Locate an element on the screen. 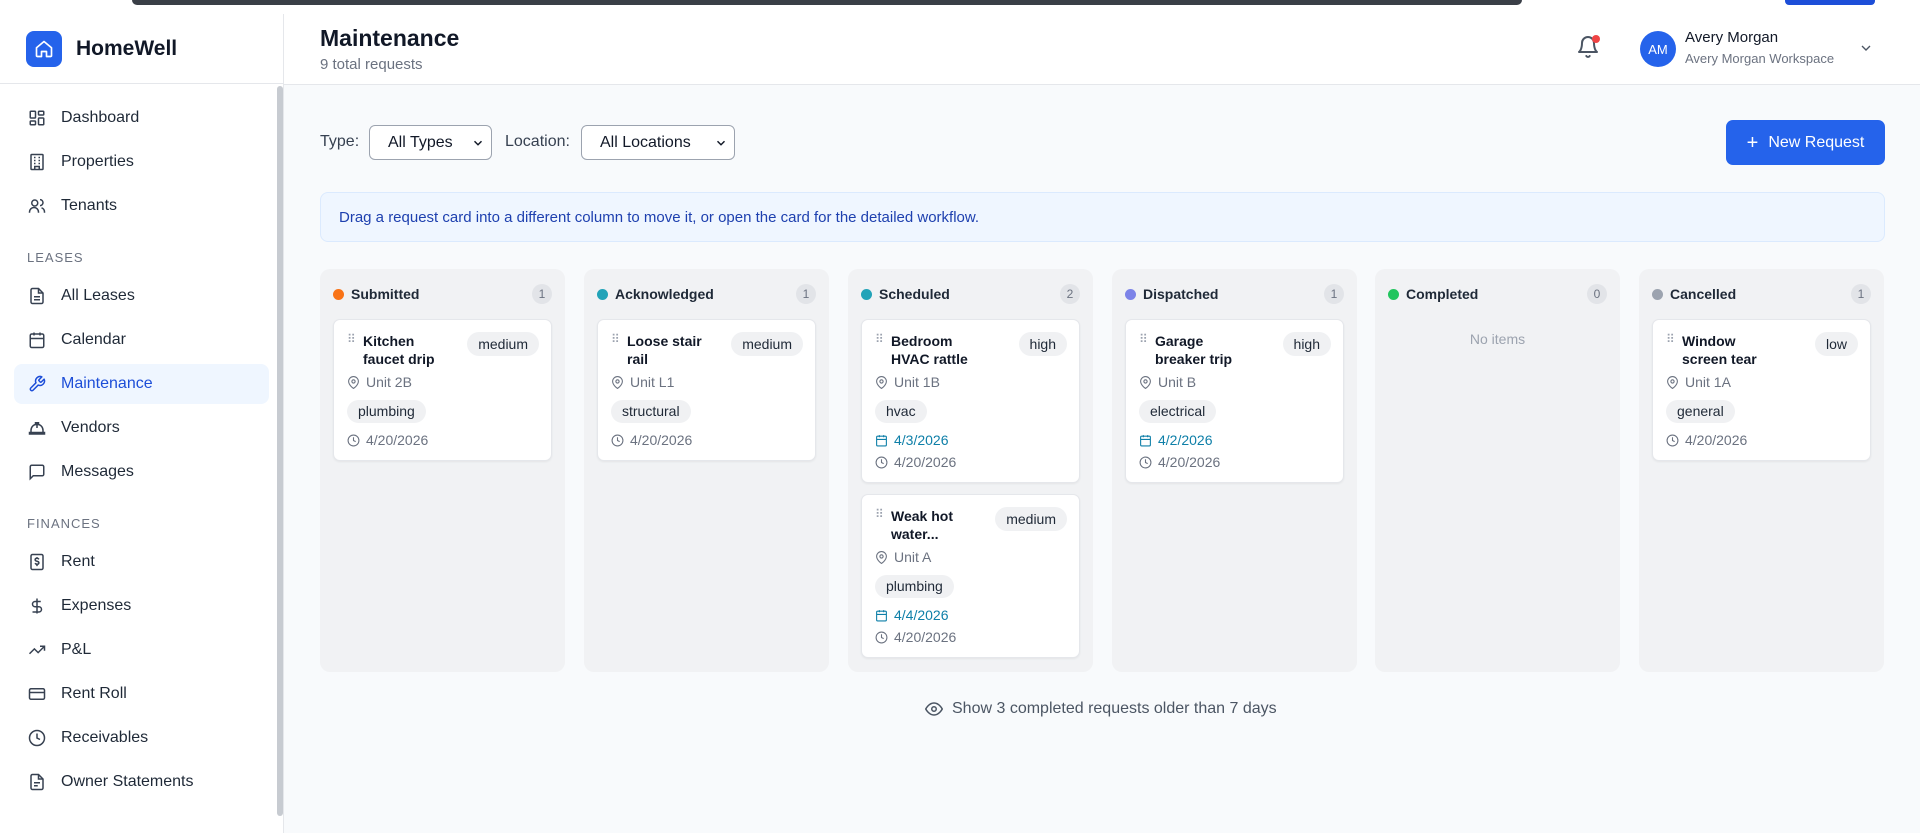 The width and height of the screenshot is (1920, 833). sidebar-item-label: Maintenance is located at coordinates (107, 383).